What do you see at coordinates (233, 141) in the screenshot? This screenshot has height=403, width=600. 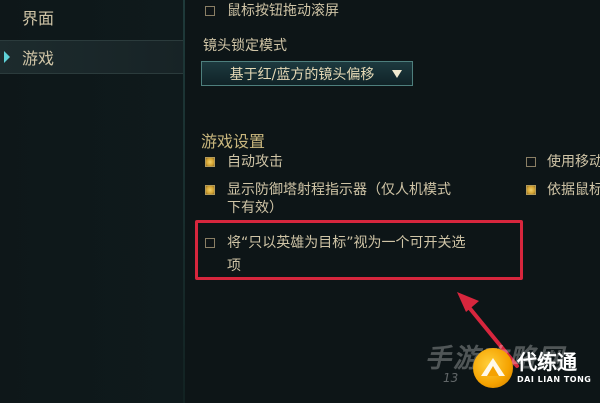 I see `game-settings-title: 游戏设置` at bounding box center [233, 141].